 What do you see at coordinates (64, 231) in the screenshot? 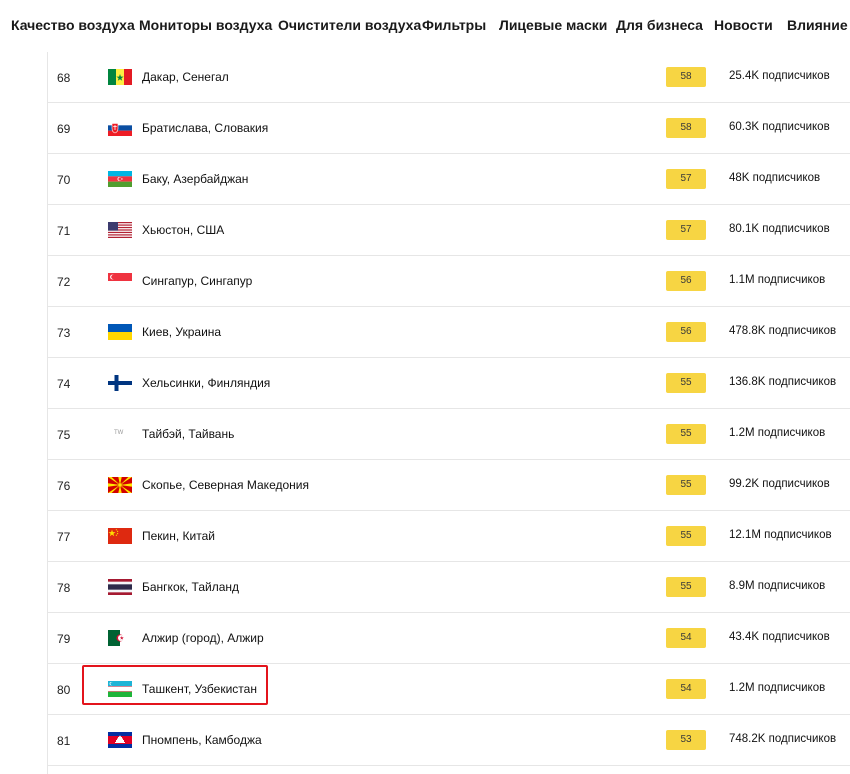
I see `rank-number: 71` at bounding box center [64, 231].